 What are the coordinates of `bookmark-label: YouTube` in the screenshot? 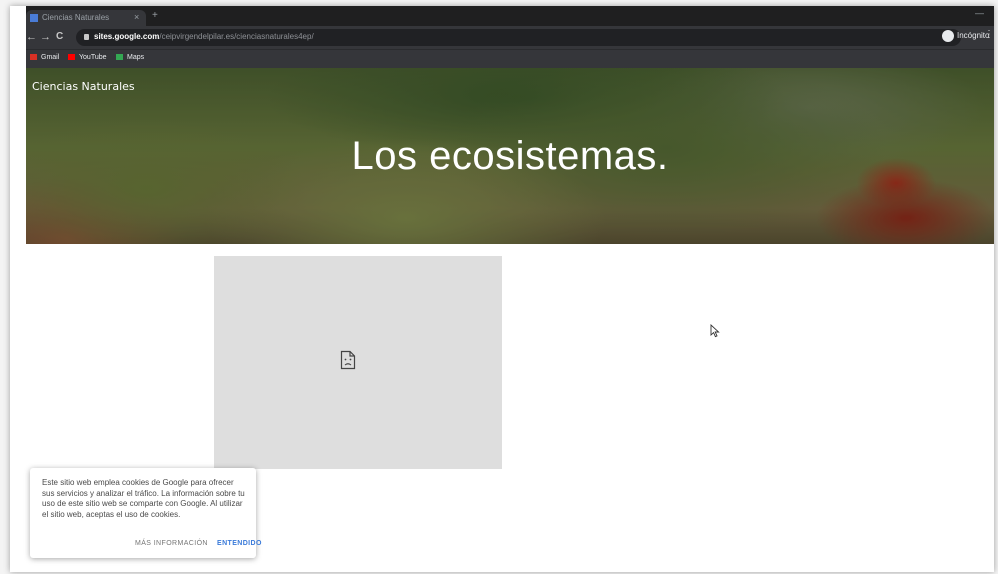 It's located at (93, 57).